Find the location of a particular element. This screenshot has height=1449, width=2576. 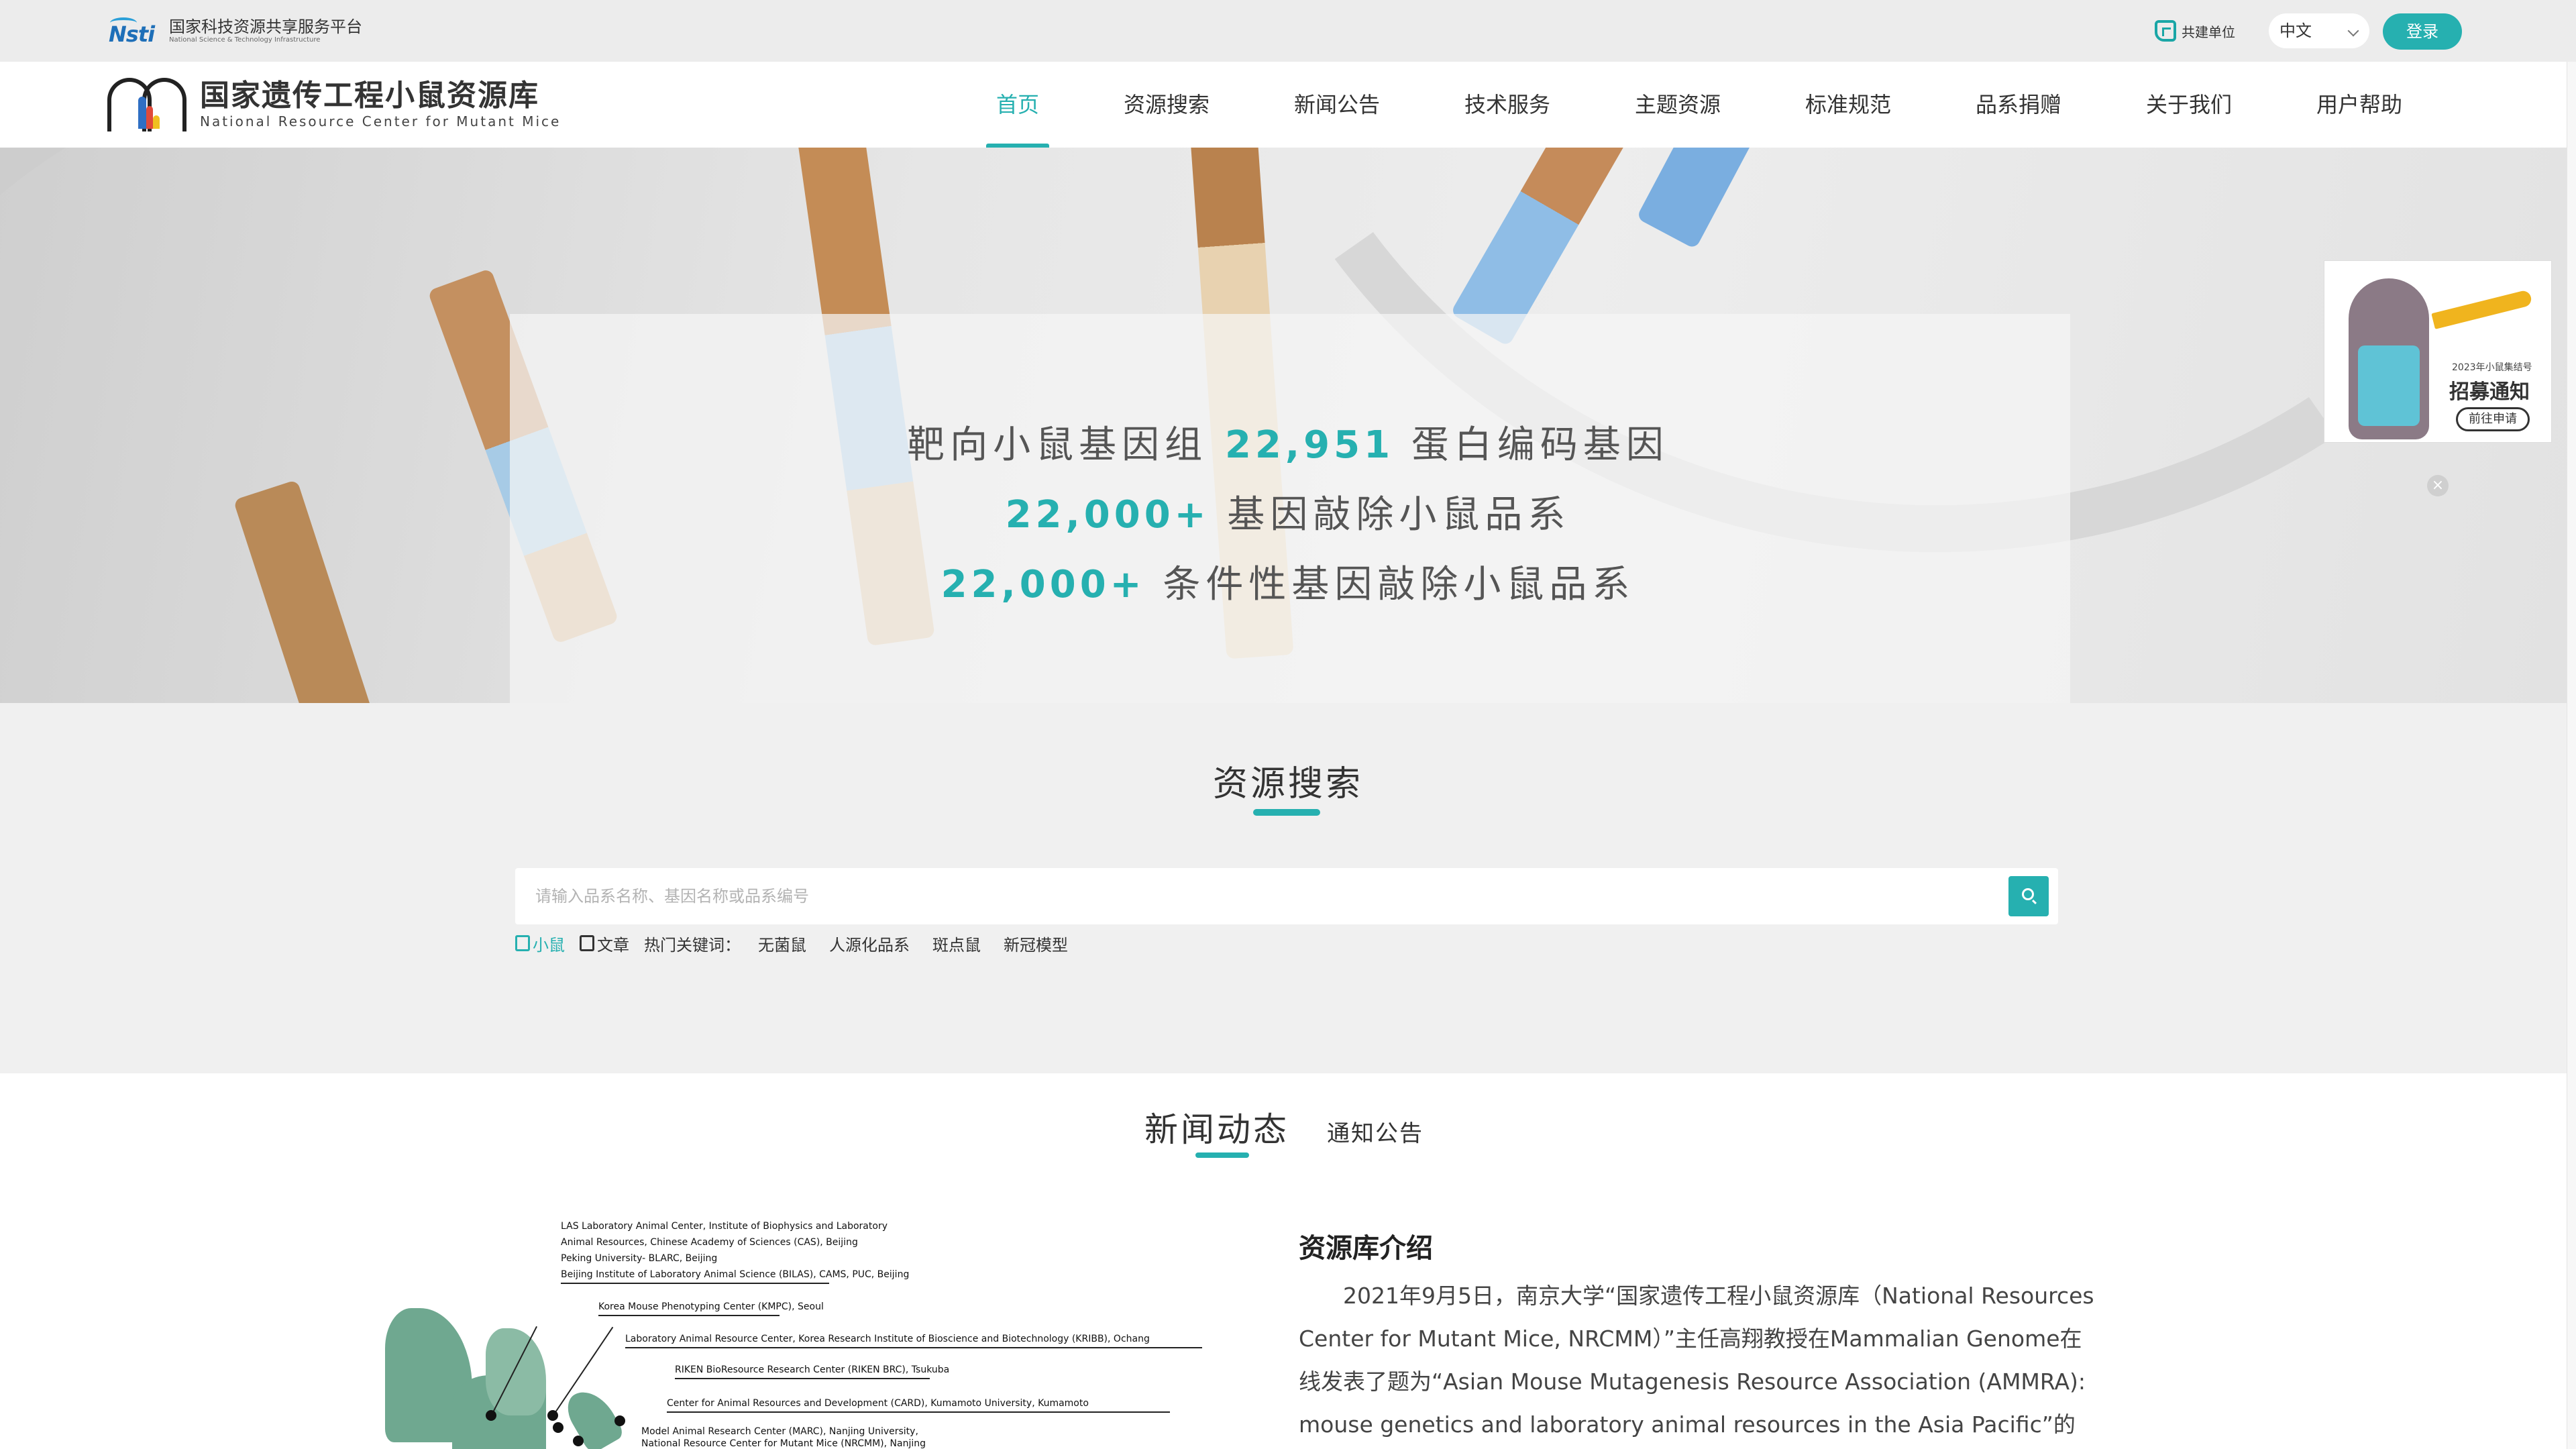

nav-item-donation: 品系捐赠 is located at coordinates (2018, 105).